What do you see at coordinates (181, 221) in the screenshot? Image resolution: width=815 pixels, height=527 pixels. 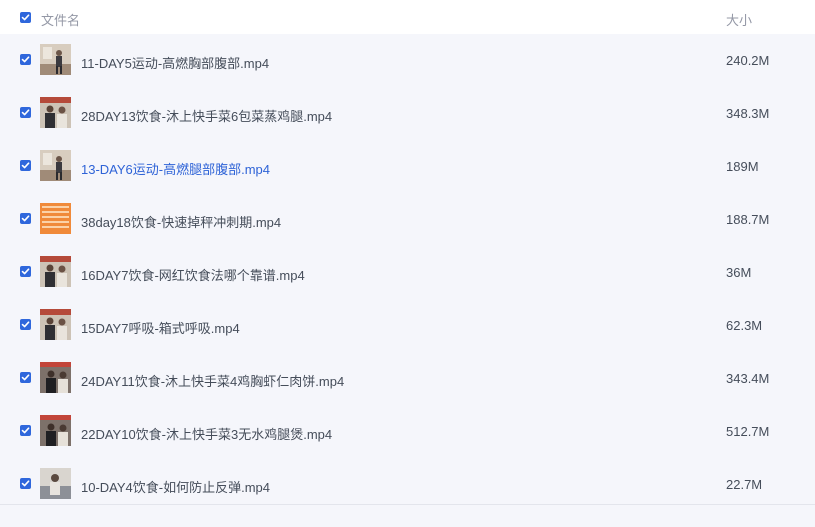 I see `file-name: 38day18饮食-快速掉秤冲刺期.mp4` at bounding box center [181, 221].